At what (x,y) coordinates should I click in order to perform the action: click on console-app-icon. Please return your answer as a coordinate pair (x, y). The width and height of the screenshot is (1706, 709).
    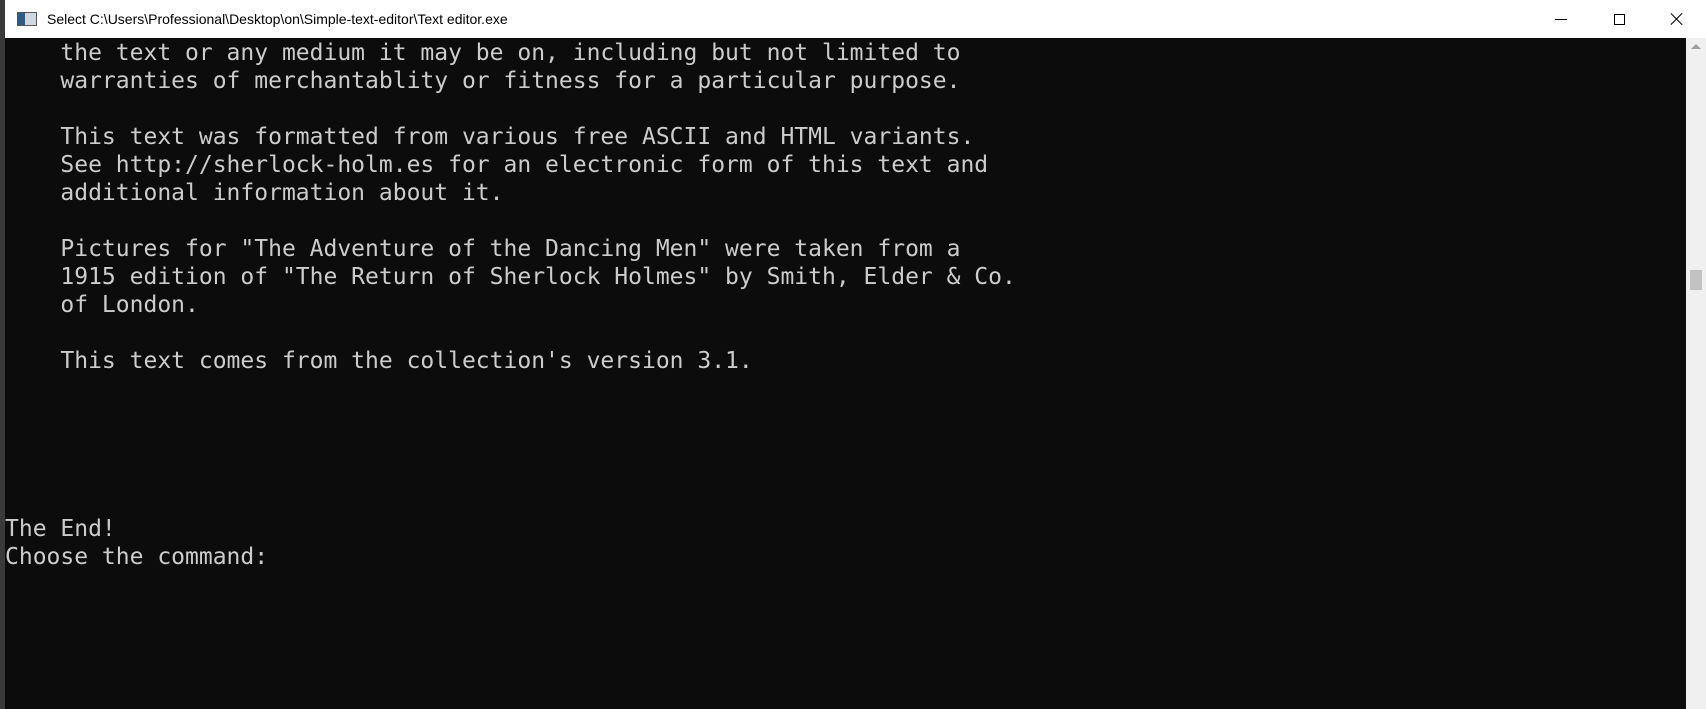
    Looking at the image, I should click on (27, 19).